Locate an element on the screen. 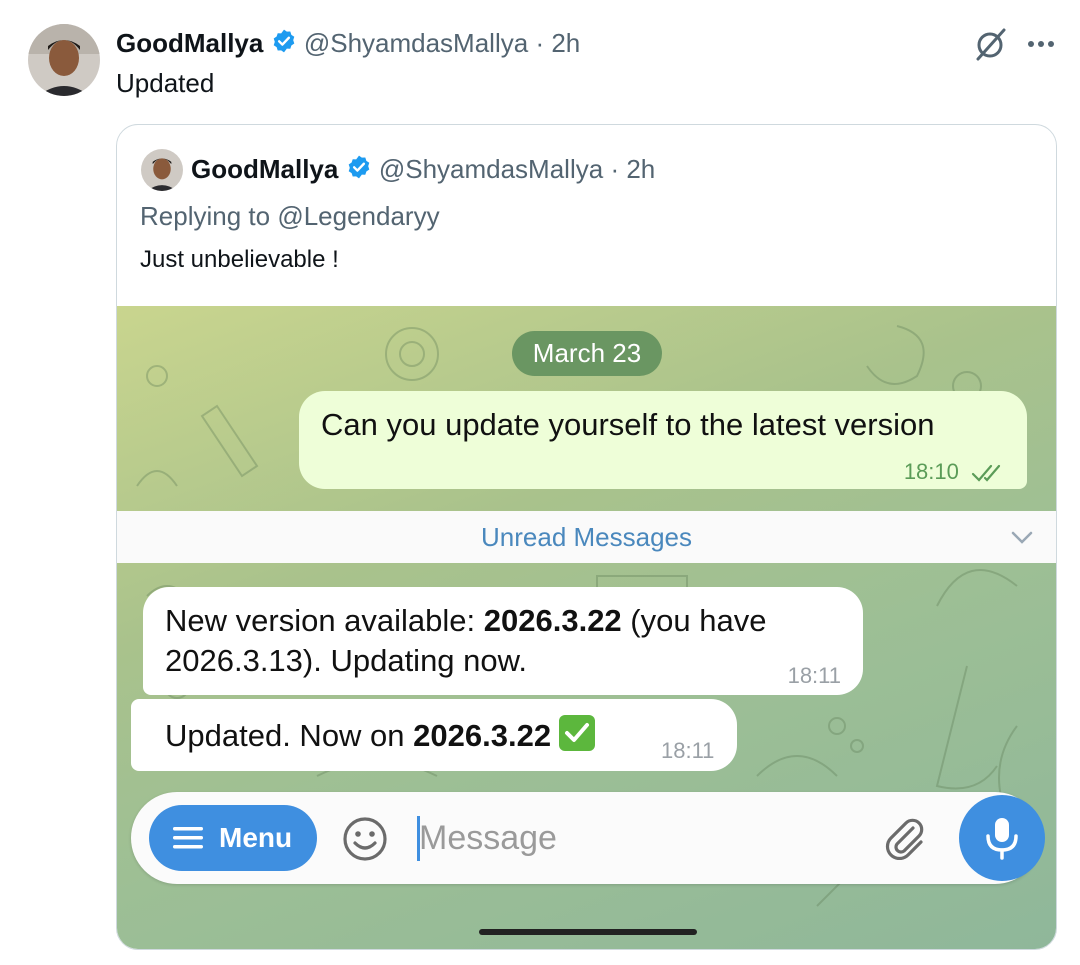  tweet-author-handle: @ShyamdasMallya is located at coordinates (416, 43).